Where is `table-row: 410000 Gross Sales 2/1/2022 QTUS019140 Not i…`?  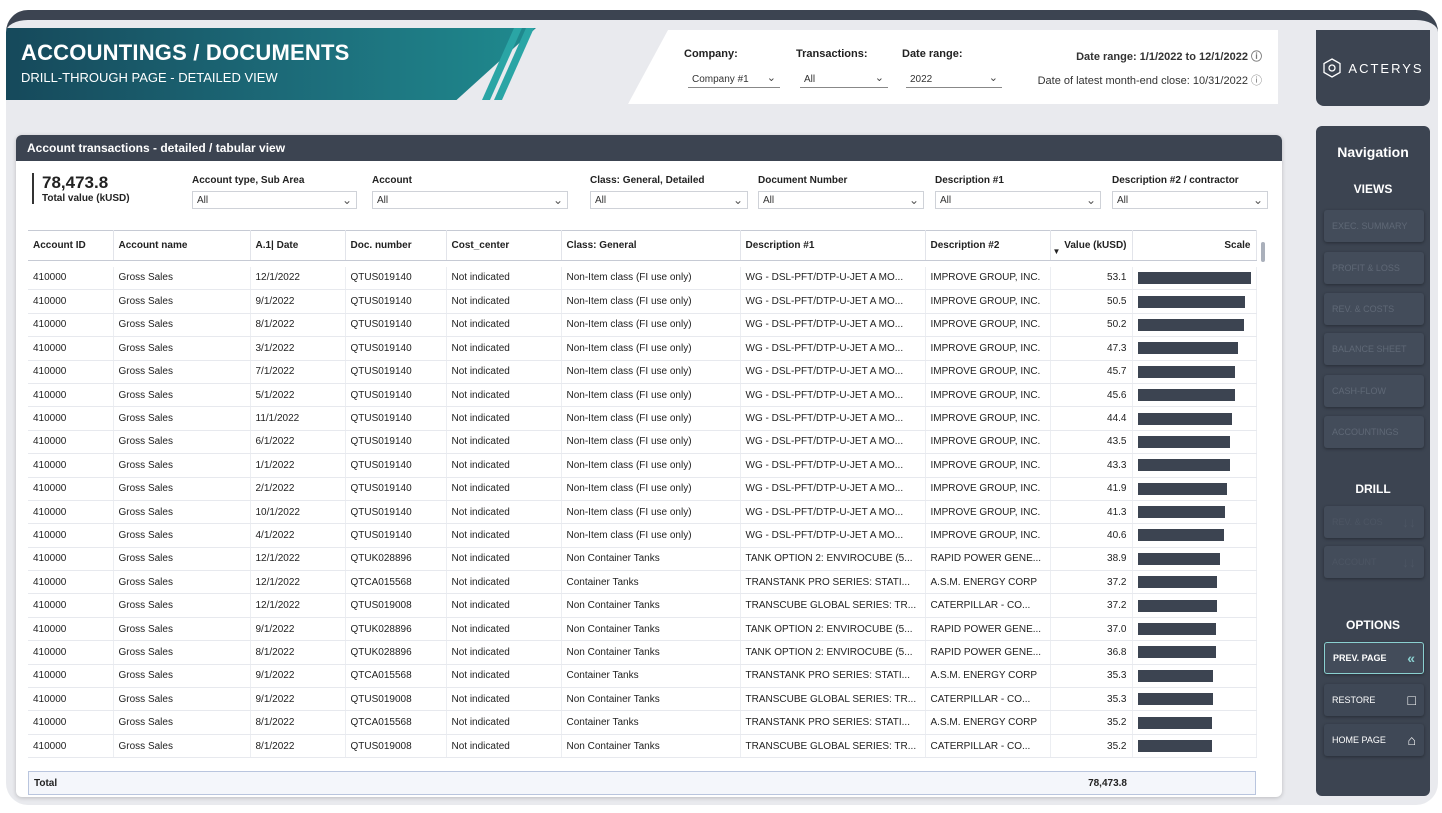 table-row: 410000 Gross Sales 2/1/2022 QTUS019140 Not i… is located at coordinates (642, 489).